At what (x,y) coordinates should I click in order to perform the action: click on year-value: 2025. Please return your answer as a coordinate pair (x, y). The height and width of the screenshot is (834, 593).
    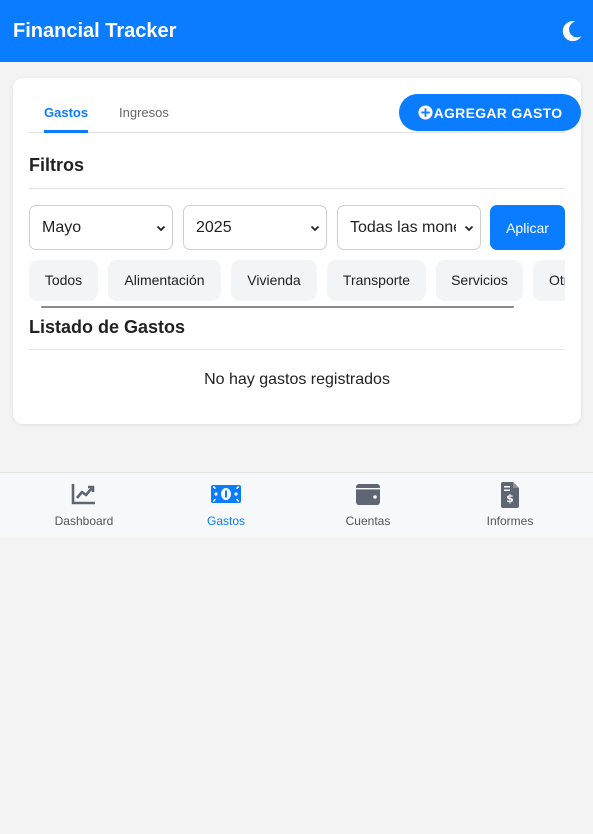
    Looking at the image, I should click on (214, 227).